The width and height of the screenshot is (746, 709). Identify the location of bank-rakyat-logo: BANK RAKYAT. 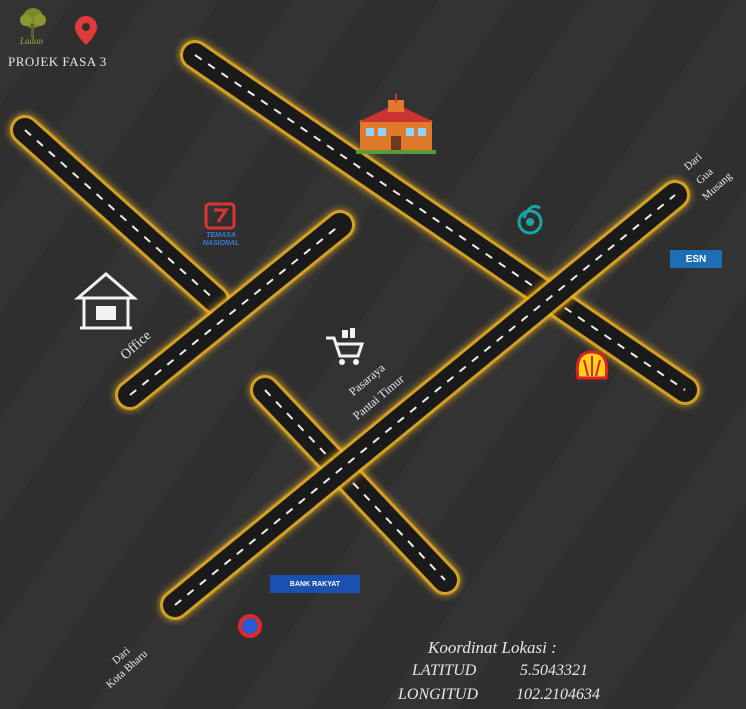
(315, 584).